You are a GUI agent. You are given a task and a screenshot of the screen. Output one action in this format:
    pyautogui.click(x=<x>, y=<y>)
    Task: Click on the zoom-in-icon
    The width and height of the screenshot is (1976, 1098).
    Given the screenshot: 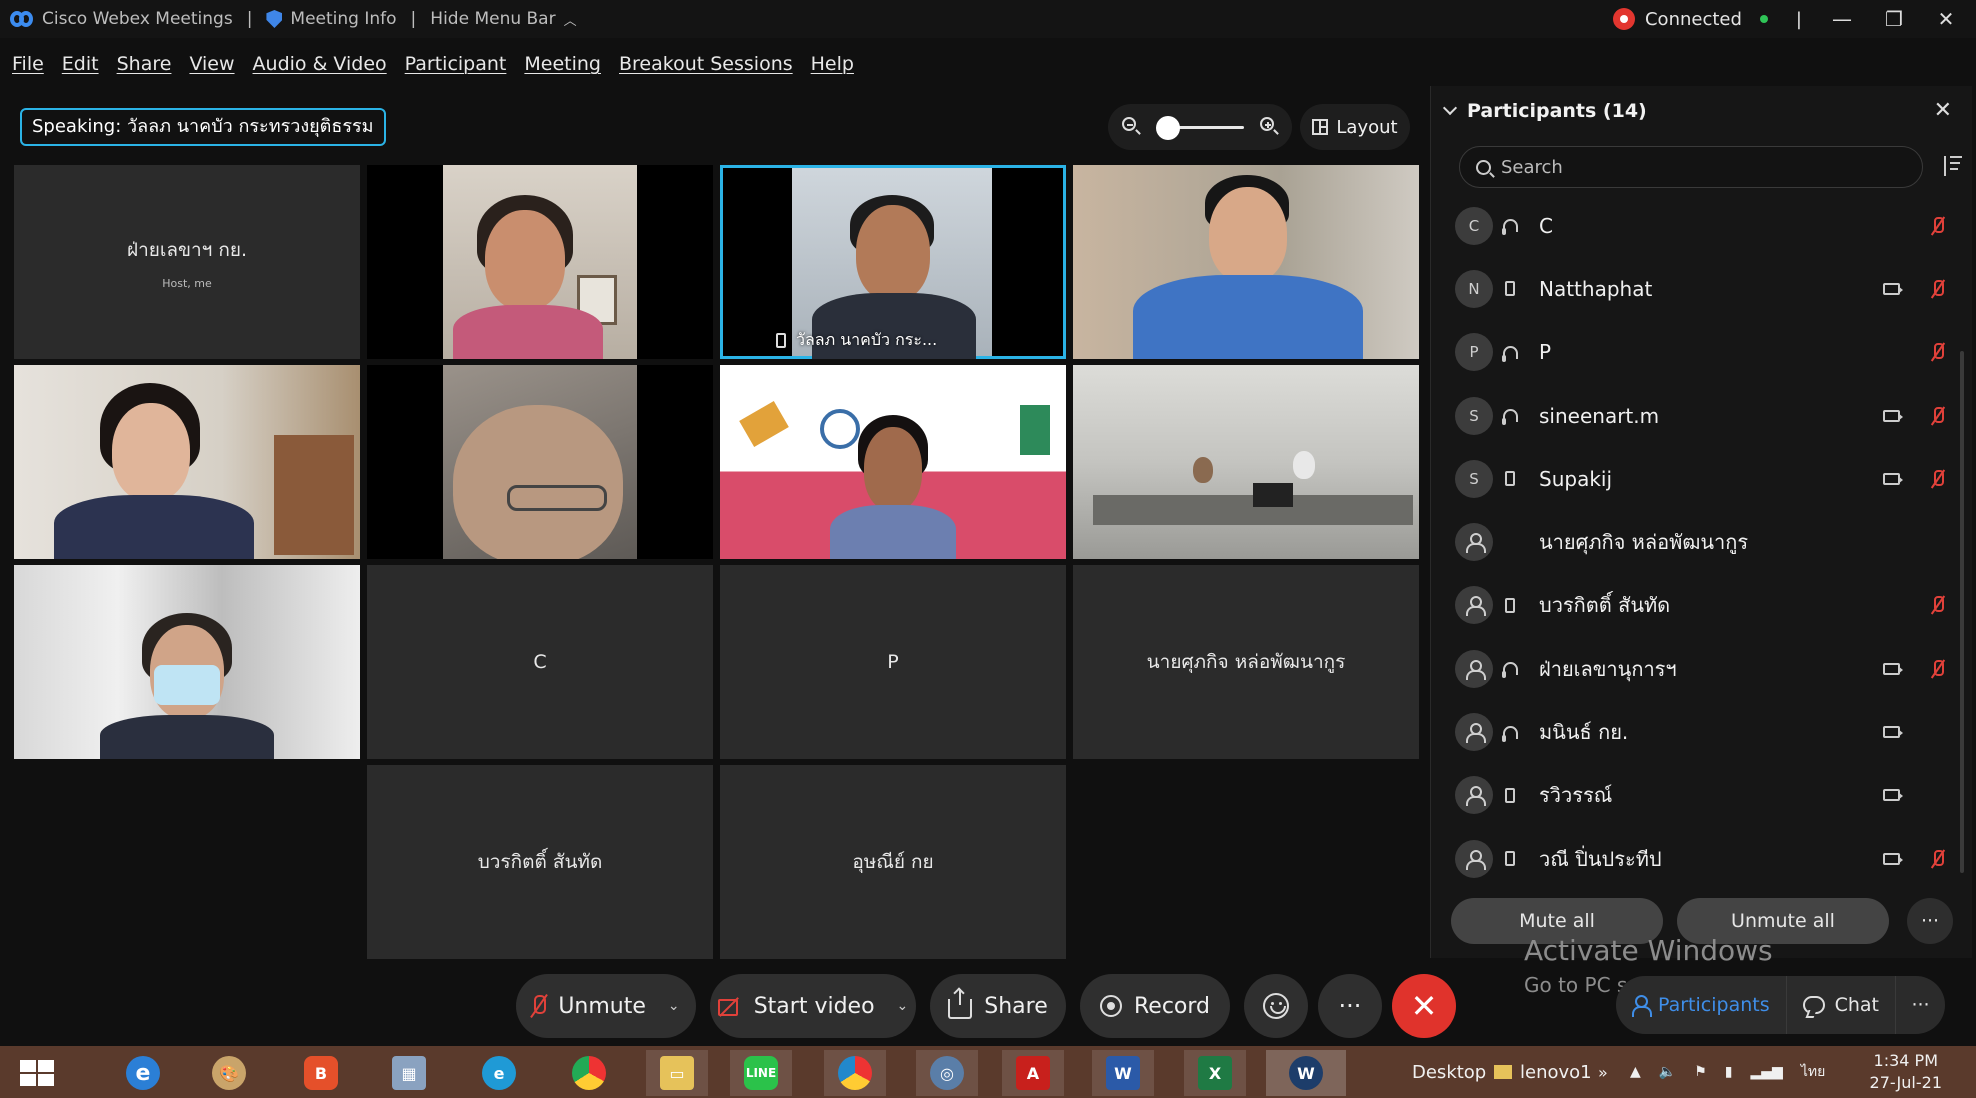 What is the action you would take?
    pyautogui.click(x=1269, y=126)
    